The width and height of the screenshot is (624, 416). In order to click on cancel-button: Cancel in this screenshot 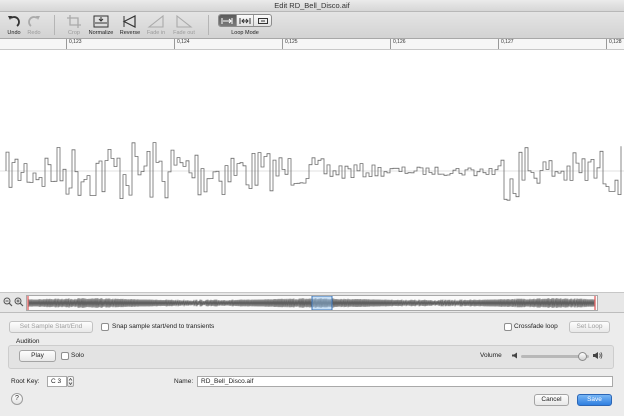, I will do `click(551, 400)`.